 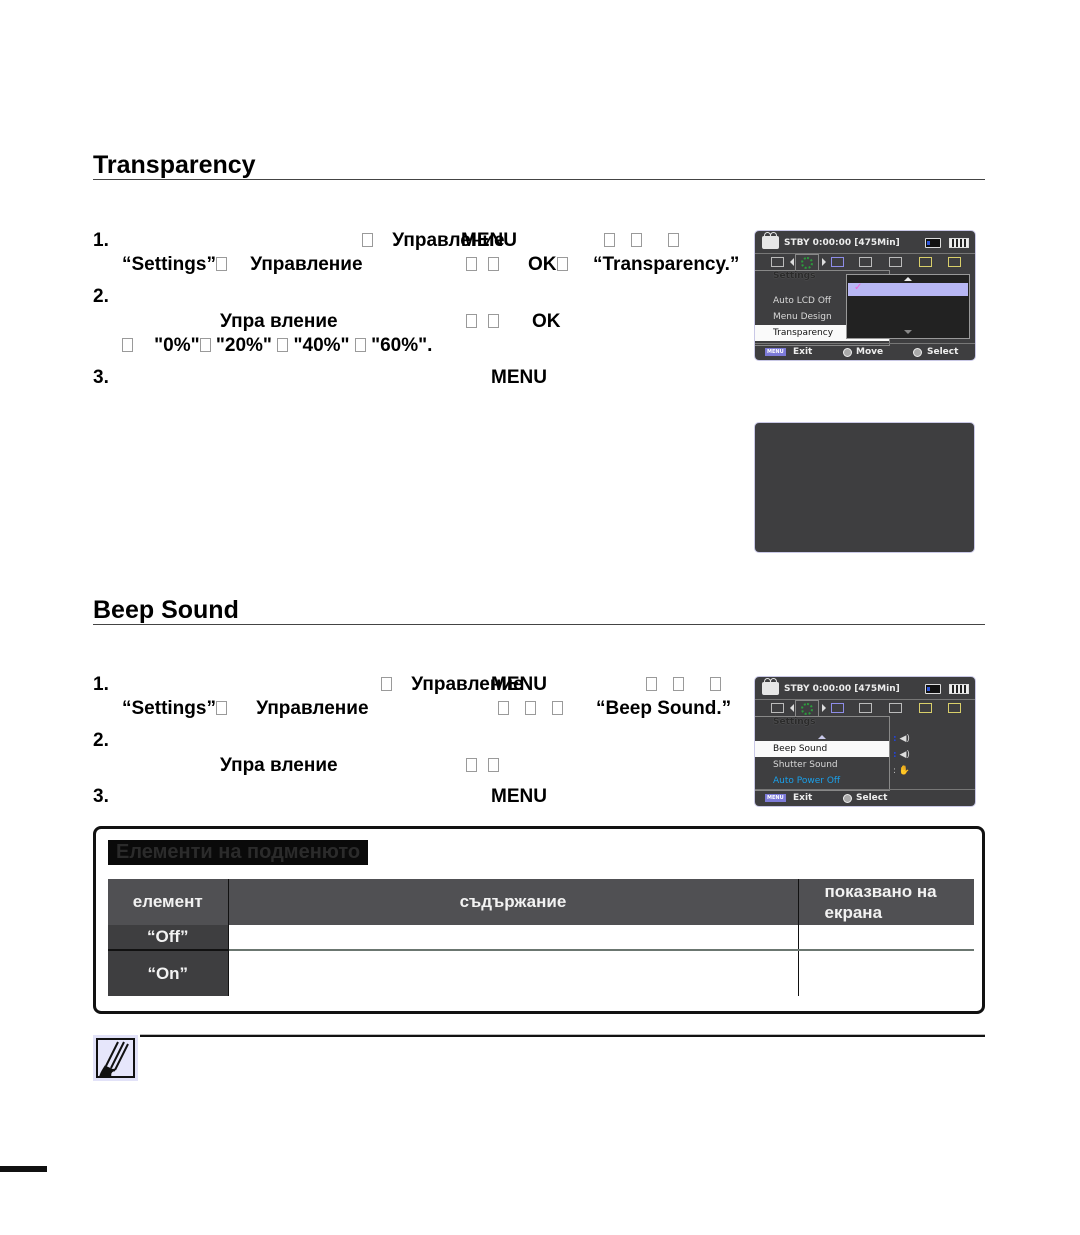 I want to click on target-menu-label: “Transparency.”, so click(x=666, y=264).